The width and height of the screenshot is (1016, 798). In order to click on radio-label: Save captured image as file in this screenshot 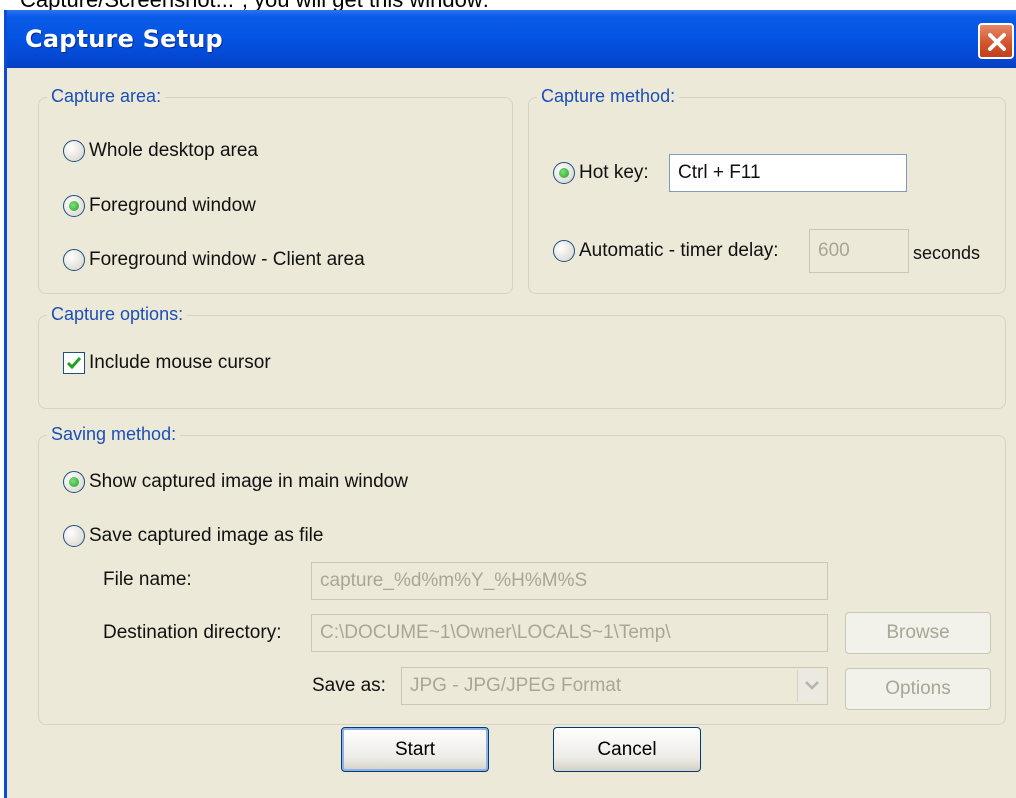, I will do `click(206, 535)`.